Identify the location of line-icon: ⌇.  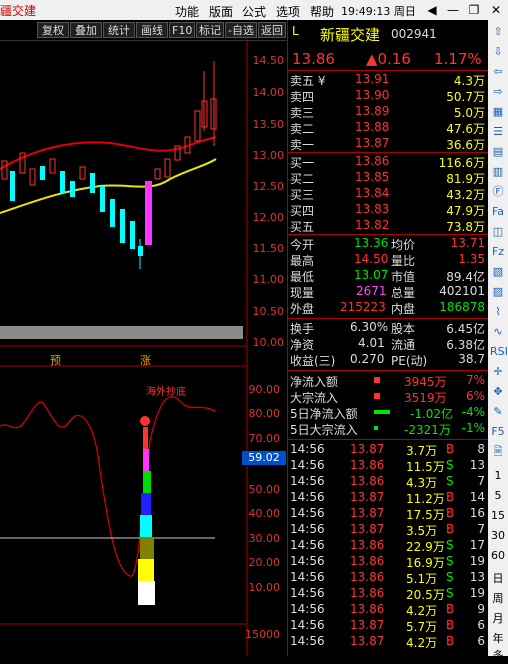
(498, 312).